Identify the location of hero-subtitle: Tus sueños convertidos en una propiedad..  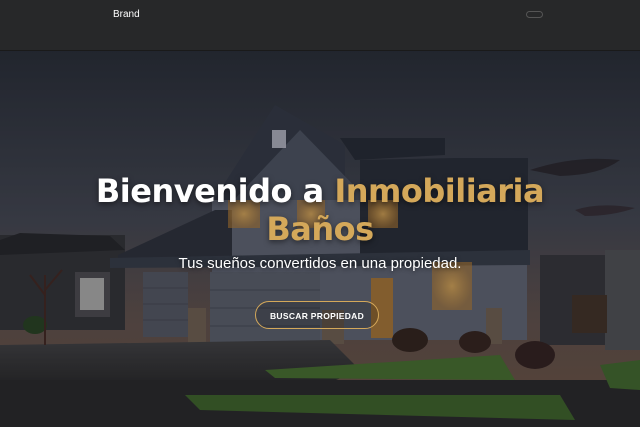
(320, 263).